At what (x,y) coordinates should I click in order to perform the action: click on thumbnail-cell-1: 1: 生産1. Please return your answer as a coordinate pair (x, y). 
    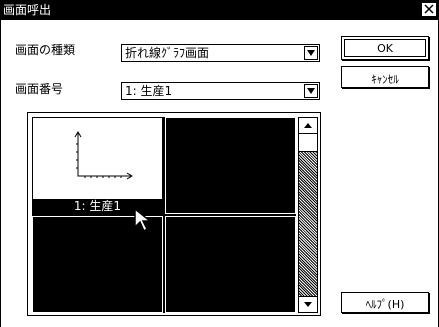
    Looking at the image, I should click on (97, 165).